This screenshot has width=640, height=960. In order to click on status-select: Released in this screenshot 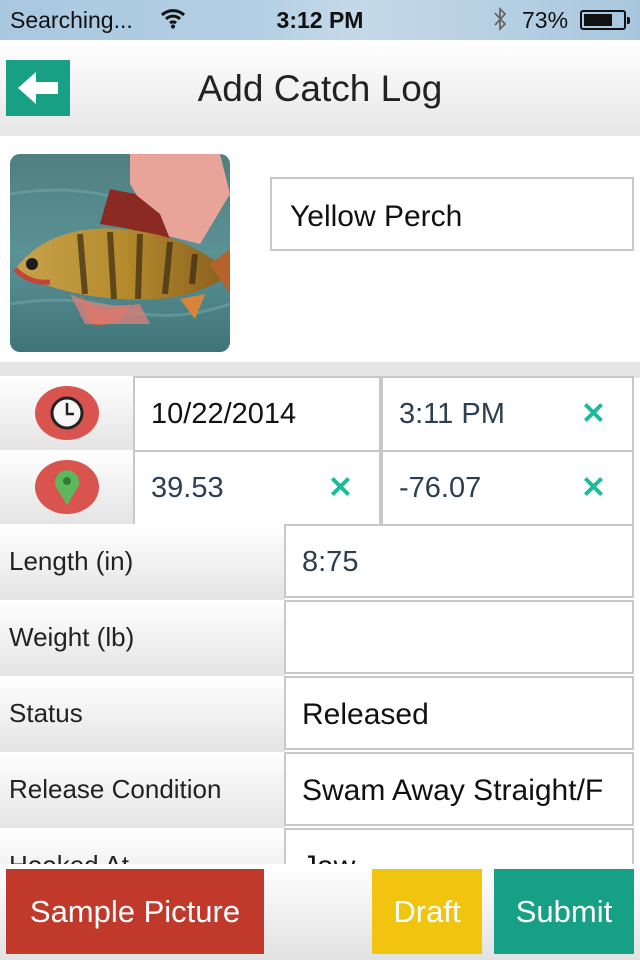, I will do `click(459, 713)`.